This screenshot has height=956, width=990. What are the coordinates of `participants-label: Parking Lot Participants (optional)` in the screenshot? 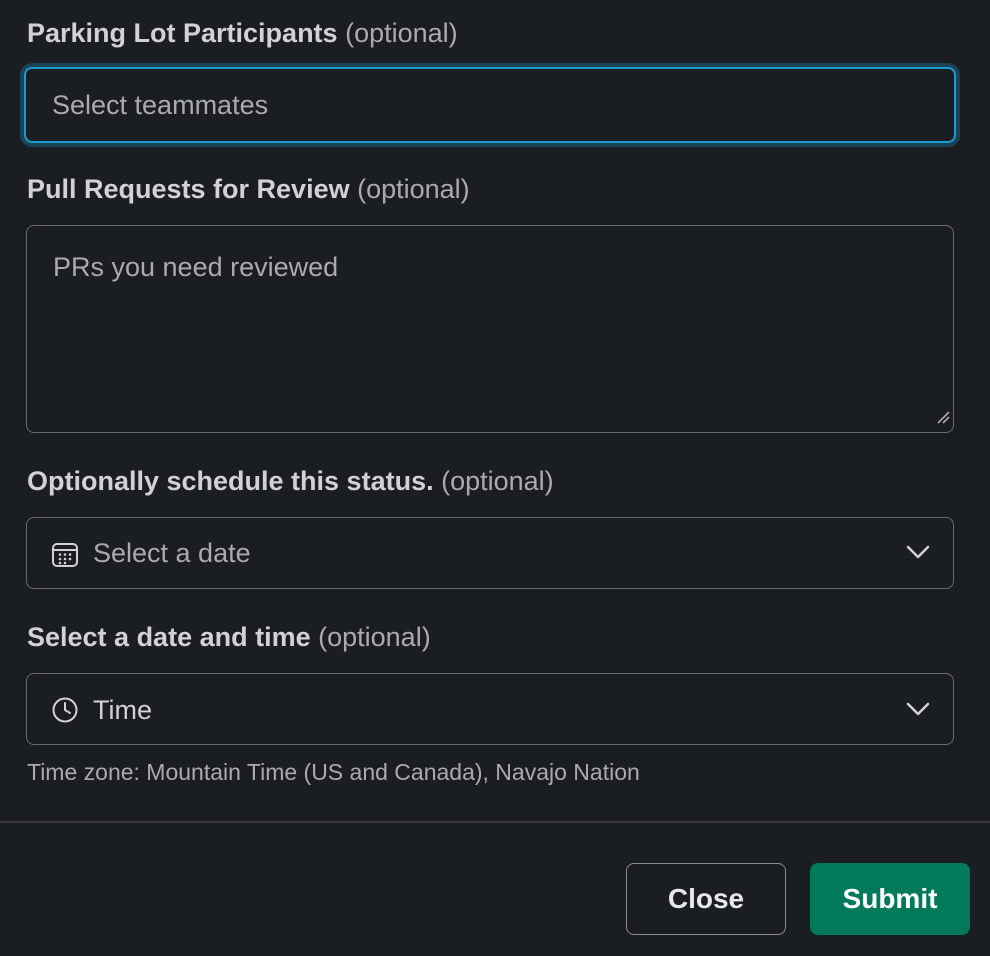 It's located at (242, 33).